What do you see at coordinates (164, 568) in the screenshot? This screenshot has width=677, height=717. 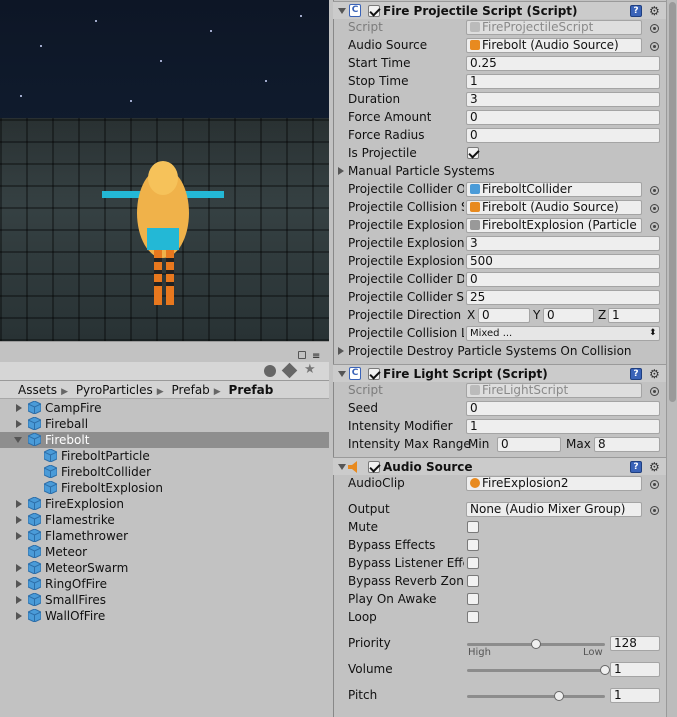 I see `tree-item: MeteorSwarm` at bounding box center [164, 568].